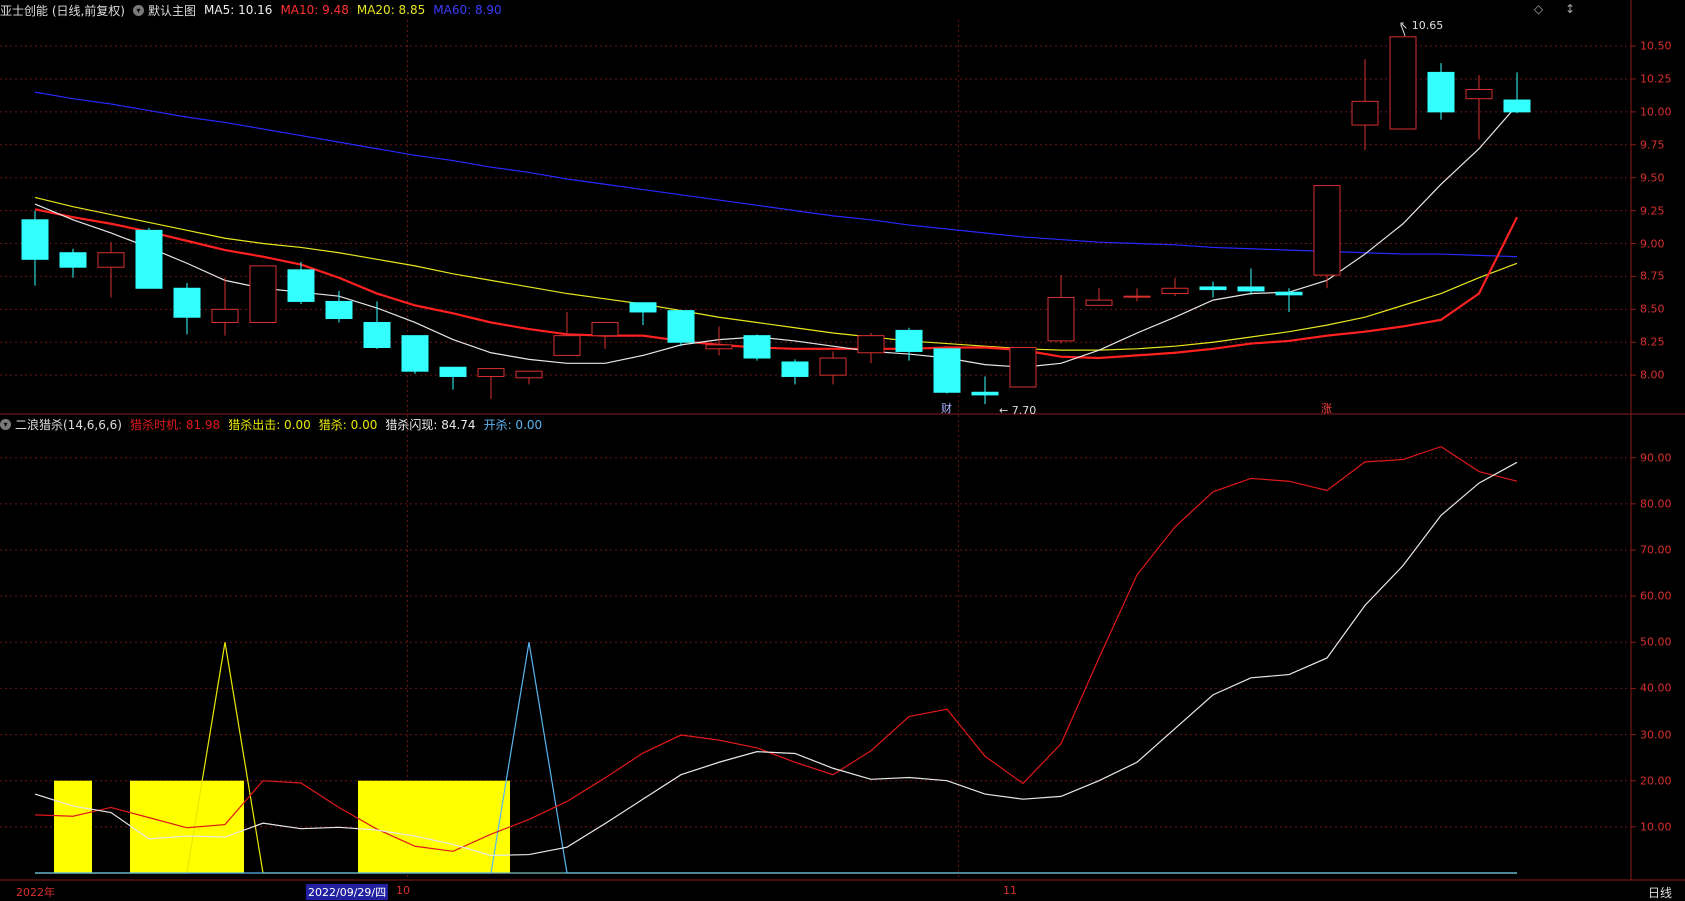  What do you see at coordinates (1652, 375) in the screenshot?
I see `price-tick-label: 8.00` at bounding box center [1652, 375].